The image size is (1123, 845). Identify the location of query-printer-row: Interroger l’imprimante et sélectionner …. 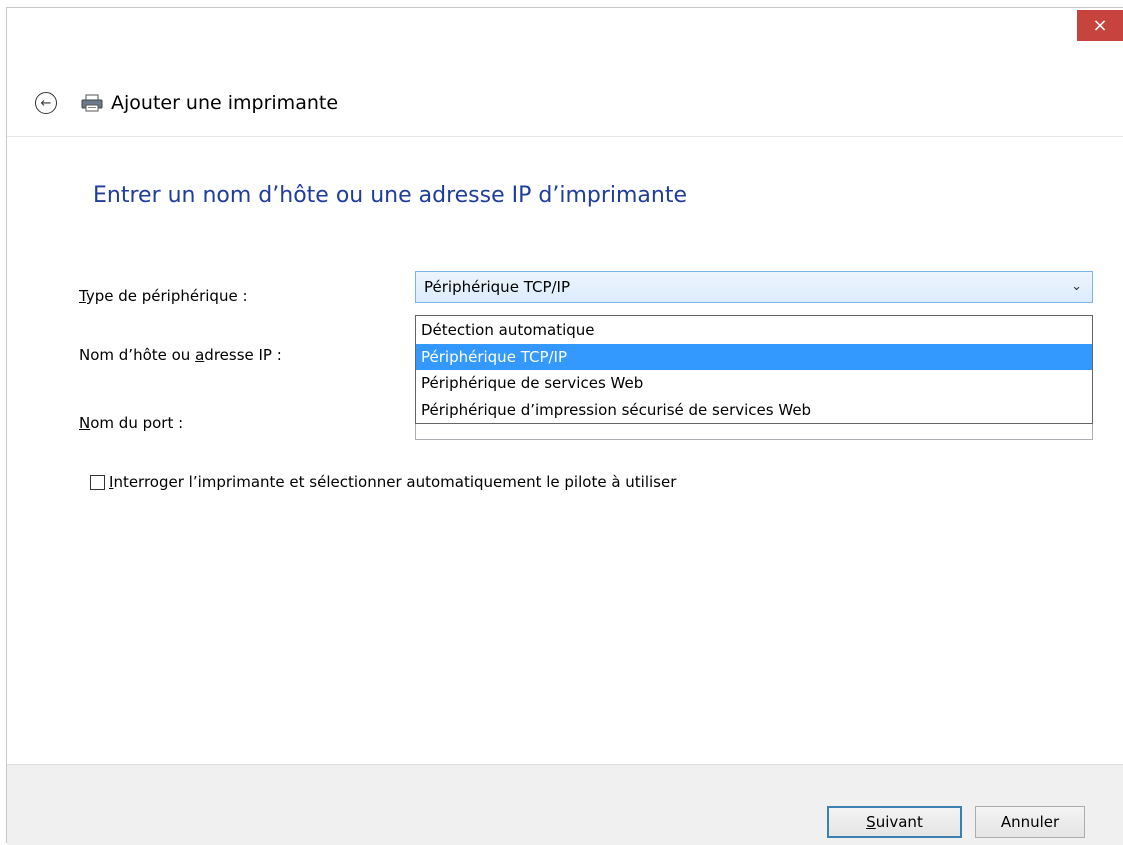
(383, 482).